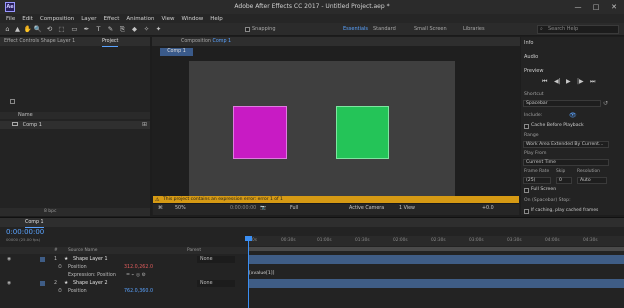 This screenshot has width=624, height=308. I want to click on timeline-timecode: 0:00:00:00, so click(25, 232).